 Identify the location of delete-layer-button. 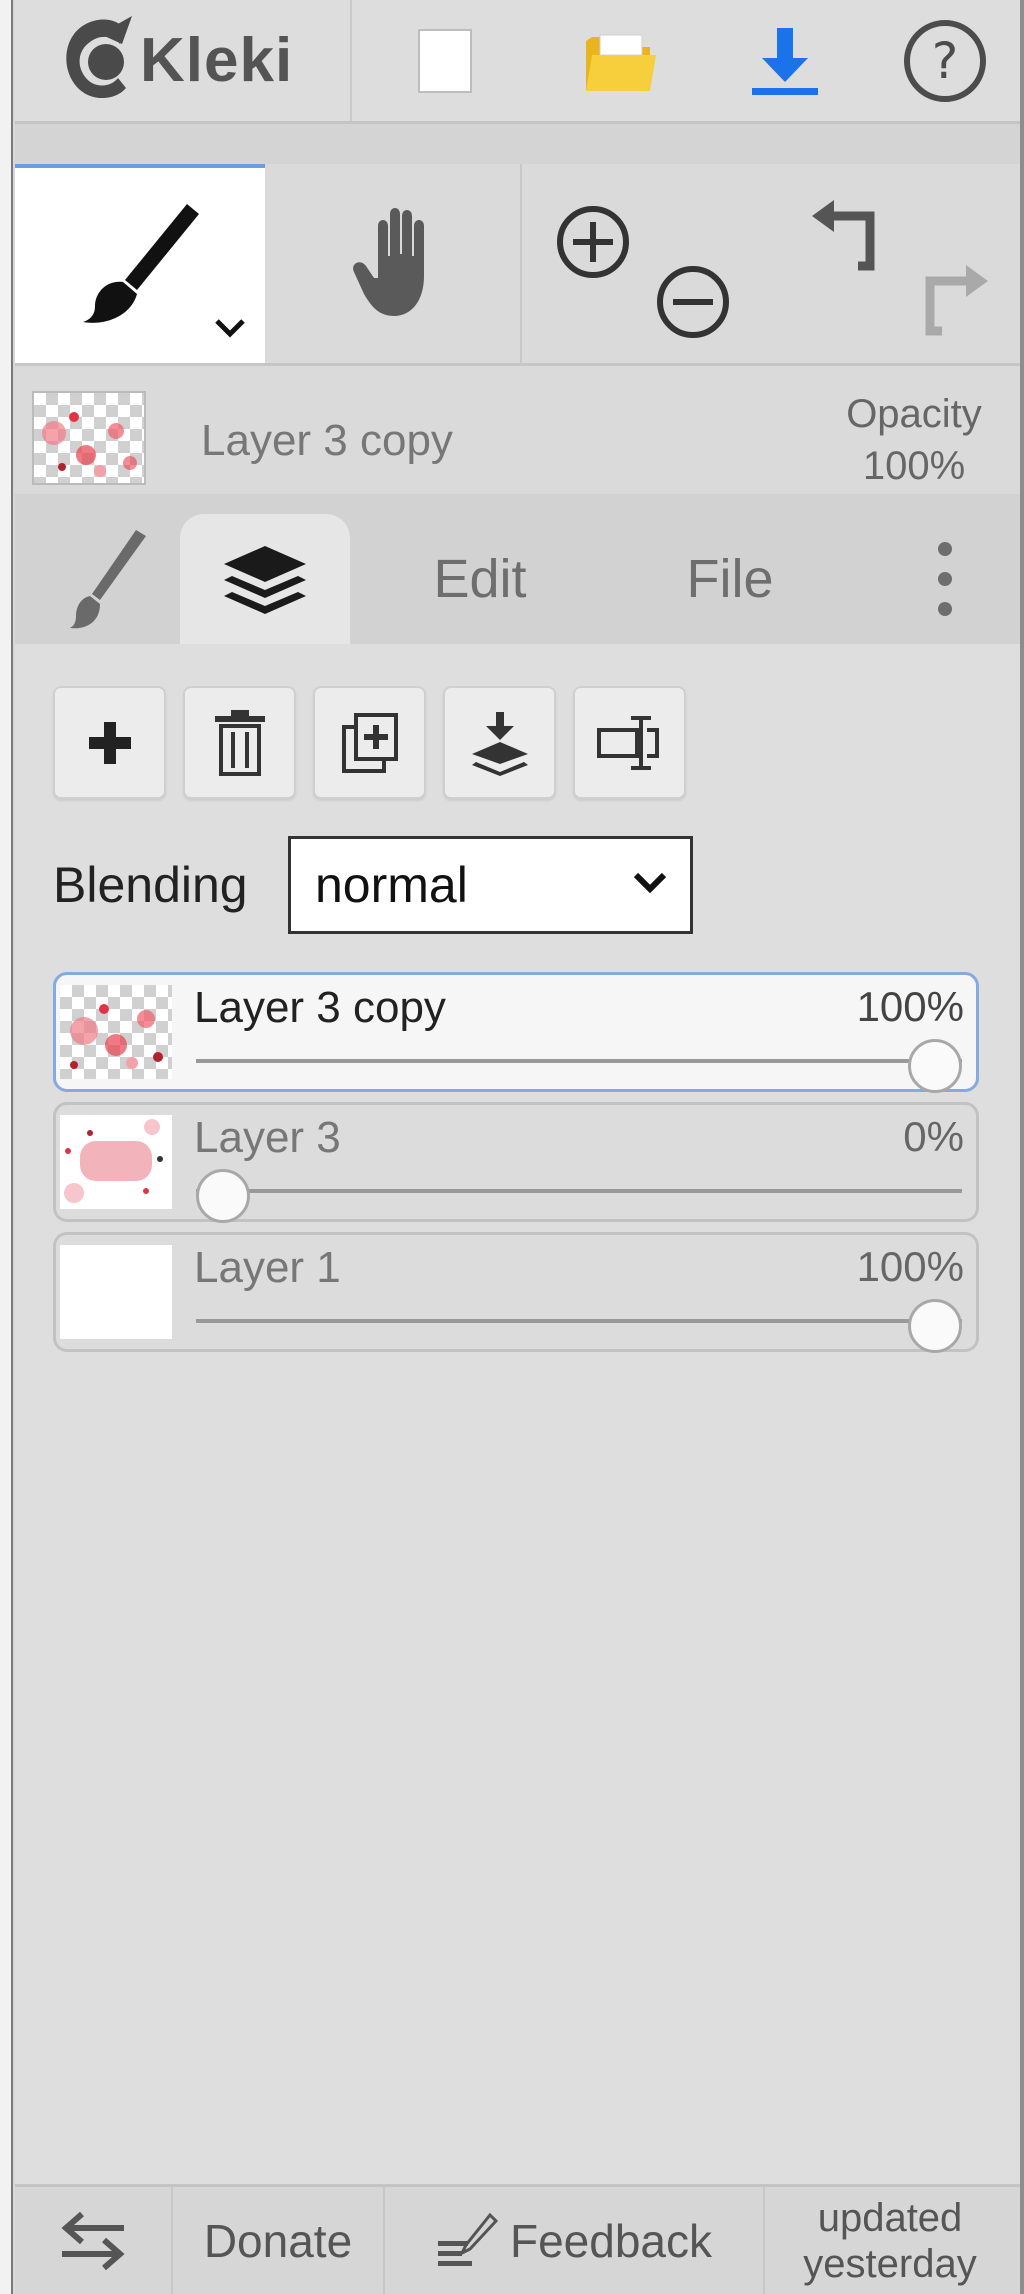
(239, 742).